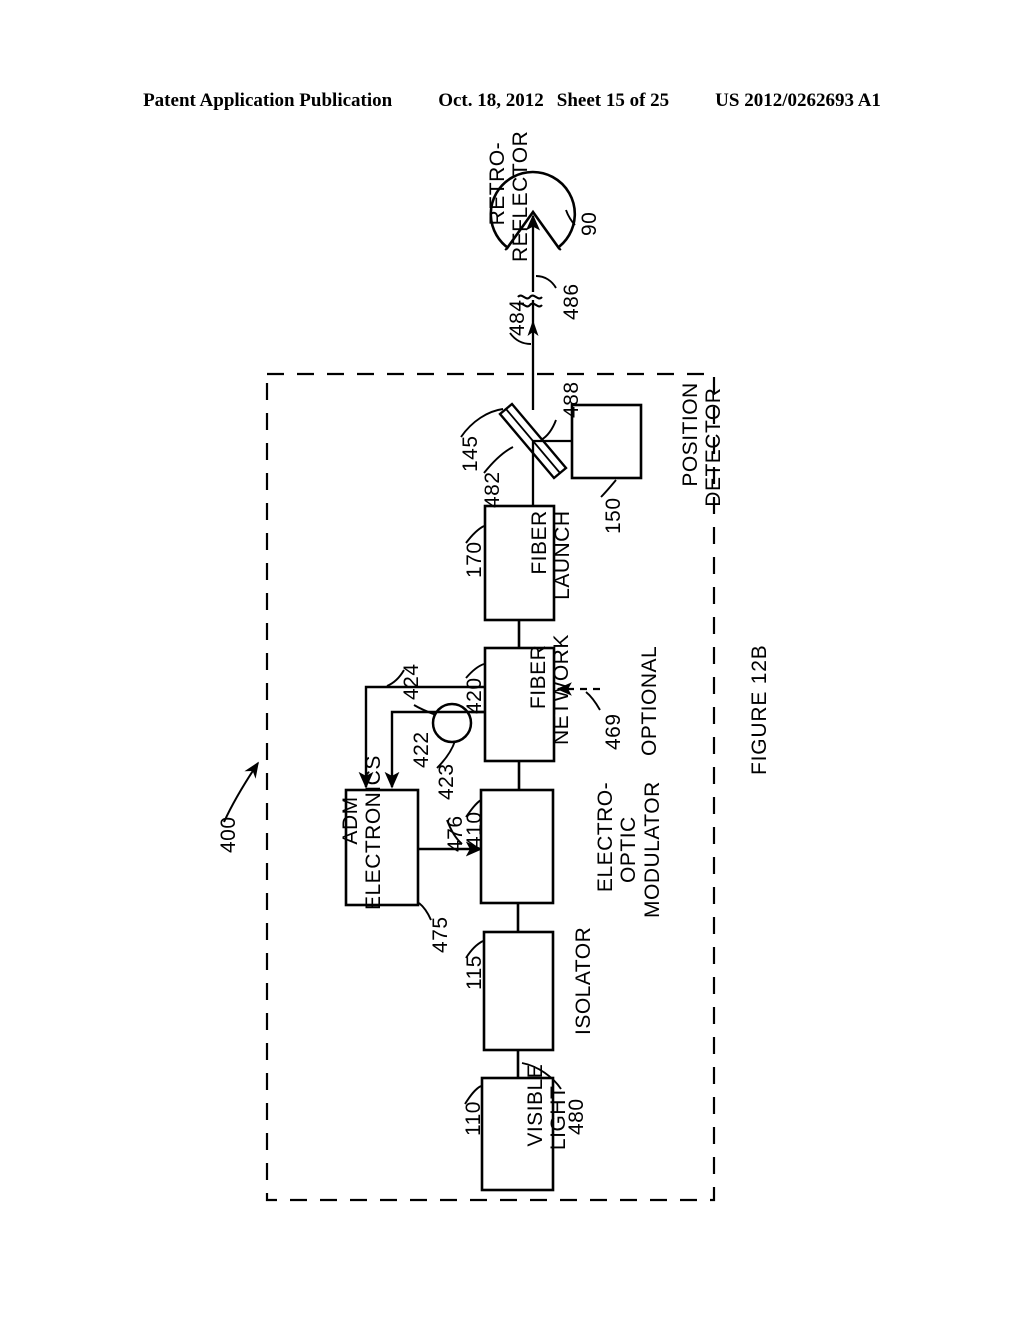 This screenshot has height=1320, width=1024. I want to click on ref-420: 420, so click(474, 695).